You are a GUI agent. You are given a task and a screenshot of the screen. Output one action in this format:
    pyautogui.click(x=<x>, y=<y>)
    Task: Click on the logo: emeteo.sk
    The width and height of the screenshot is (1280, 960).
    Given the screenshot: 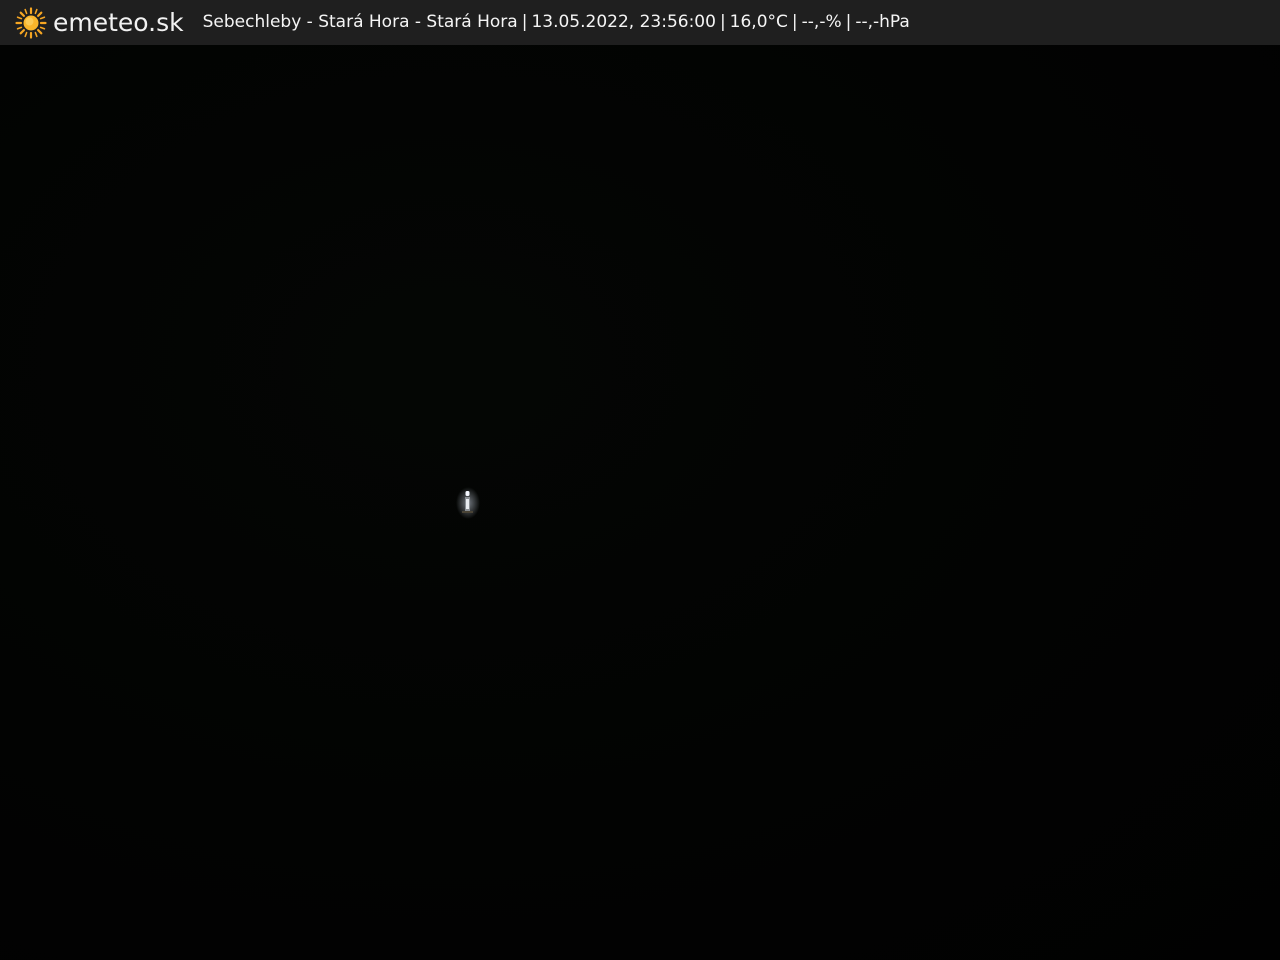 What is the action you would take?
    pyautogui.click(x=99, y=22)
    